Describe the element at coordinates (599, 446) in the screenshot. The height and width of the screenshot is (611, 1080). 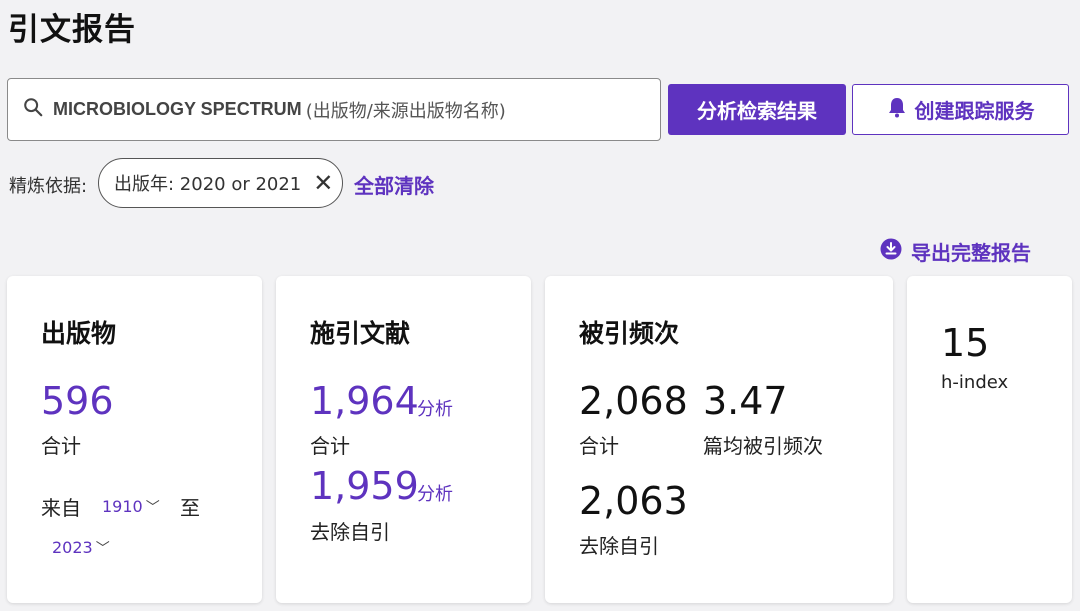
I see `times-cited-total-label: 合计` at that location.